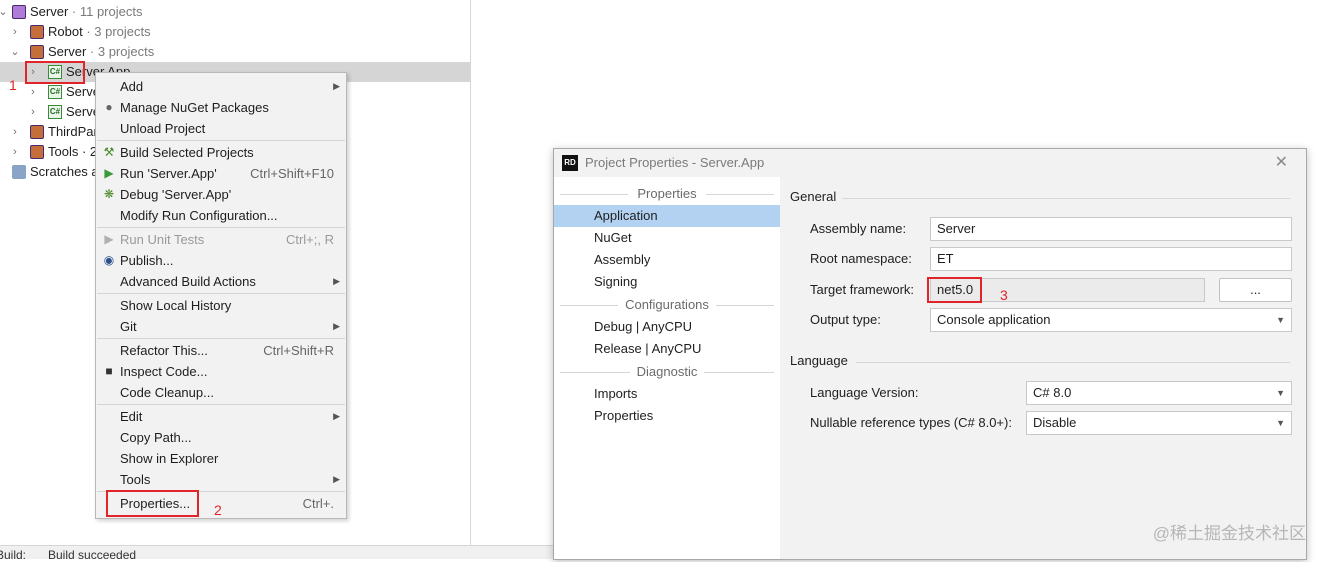  I want to click on menu-item-unload-project: Unload Project, so click(221, 128).